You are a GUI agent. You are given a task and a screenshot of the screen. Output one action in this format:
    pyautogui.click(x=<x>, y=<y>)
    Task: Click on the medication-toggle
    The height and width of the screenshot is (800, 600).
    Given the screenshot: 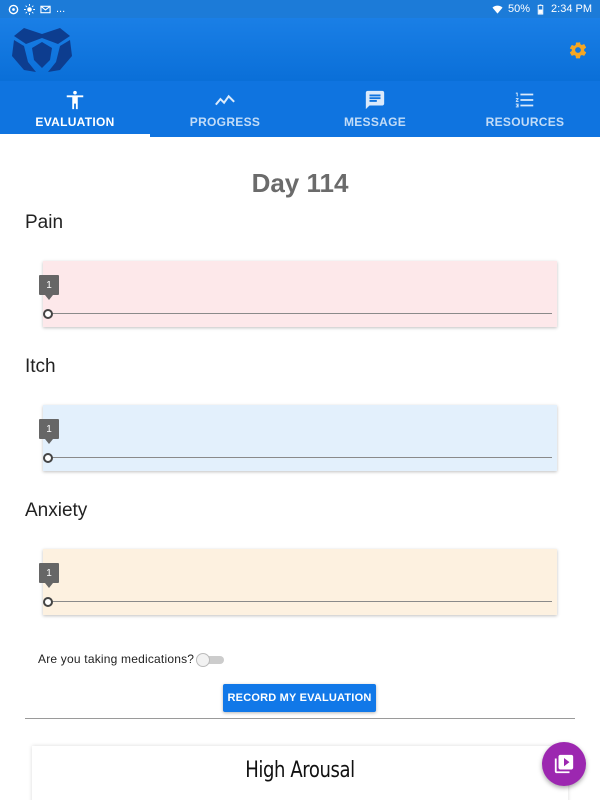 What is the action you would take?
    pyautogui.click(x=210, y=660)
    